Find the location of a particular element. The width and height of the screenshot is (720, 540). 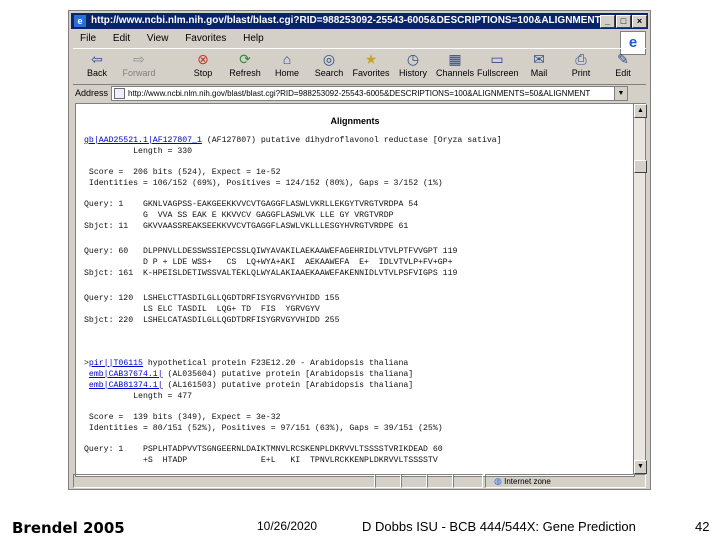

hit1-match-3: LS ELC TASDIL LQG+ TD FIS YGRVGYV is located at coordinates (202, 309).